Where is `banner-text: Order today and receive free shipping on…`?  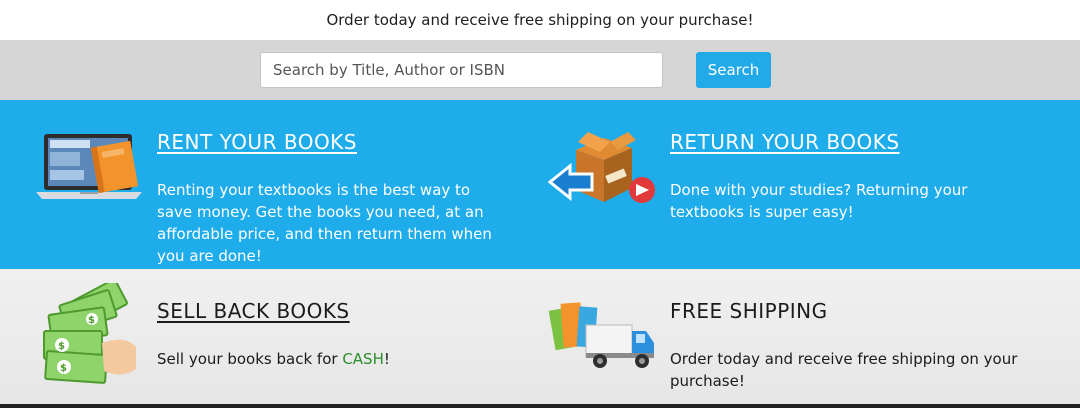 banner-text: Order today and receive free shipping on… is located at coordinates (540, 20).